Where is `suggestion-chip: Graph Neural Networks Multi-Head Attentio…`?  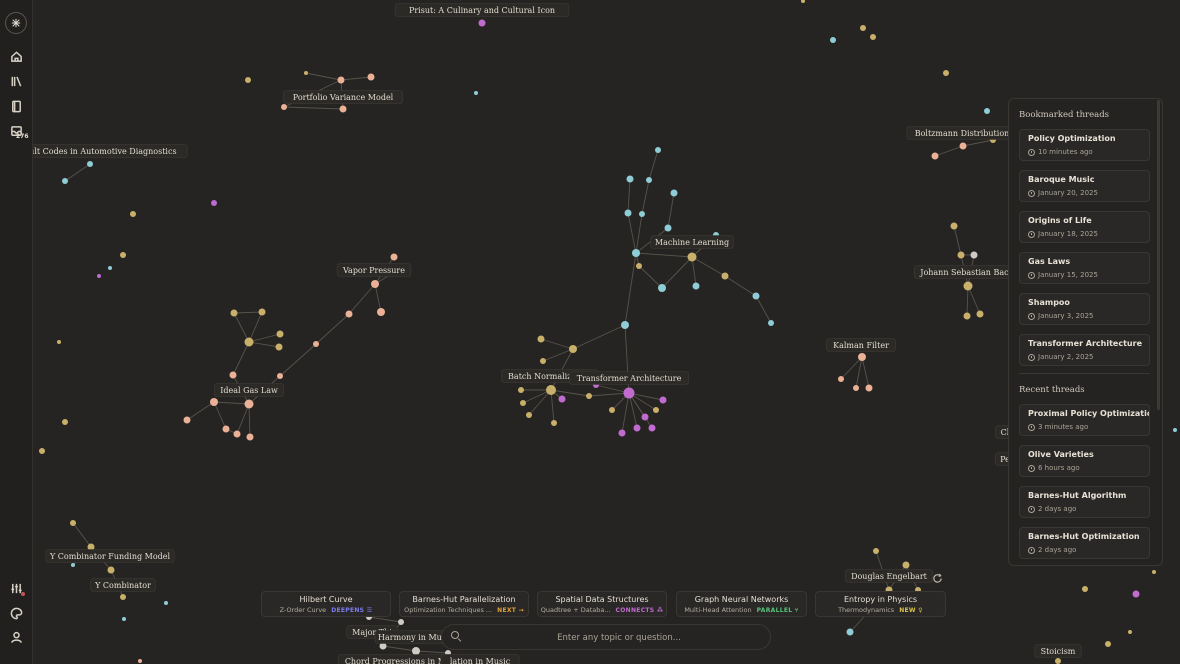
suggestion-chip: Graph Neural Networks Multi-Head Attentio… is located at coordinates (741, 604).